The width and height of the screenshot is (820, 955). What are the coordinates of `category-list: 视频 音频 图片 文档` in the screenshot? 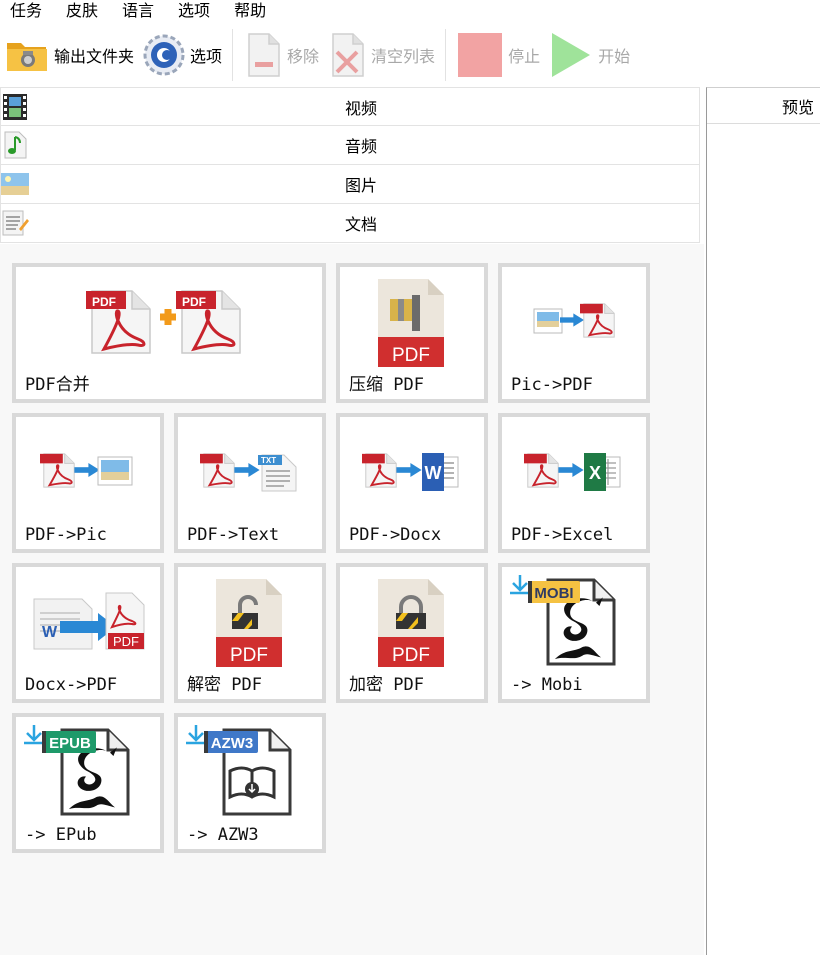 It's located at (350, 165).